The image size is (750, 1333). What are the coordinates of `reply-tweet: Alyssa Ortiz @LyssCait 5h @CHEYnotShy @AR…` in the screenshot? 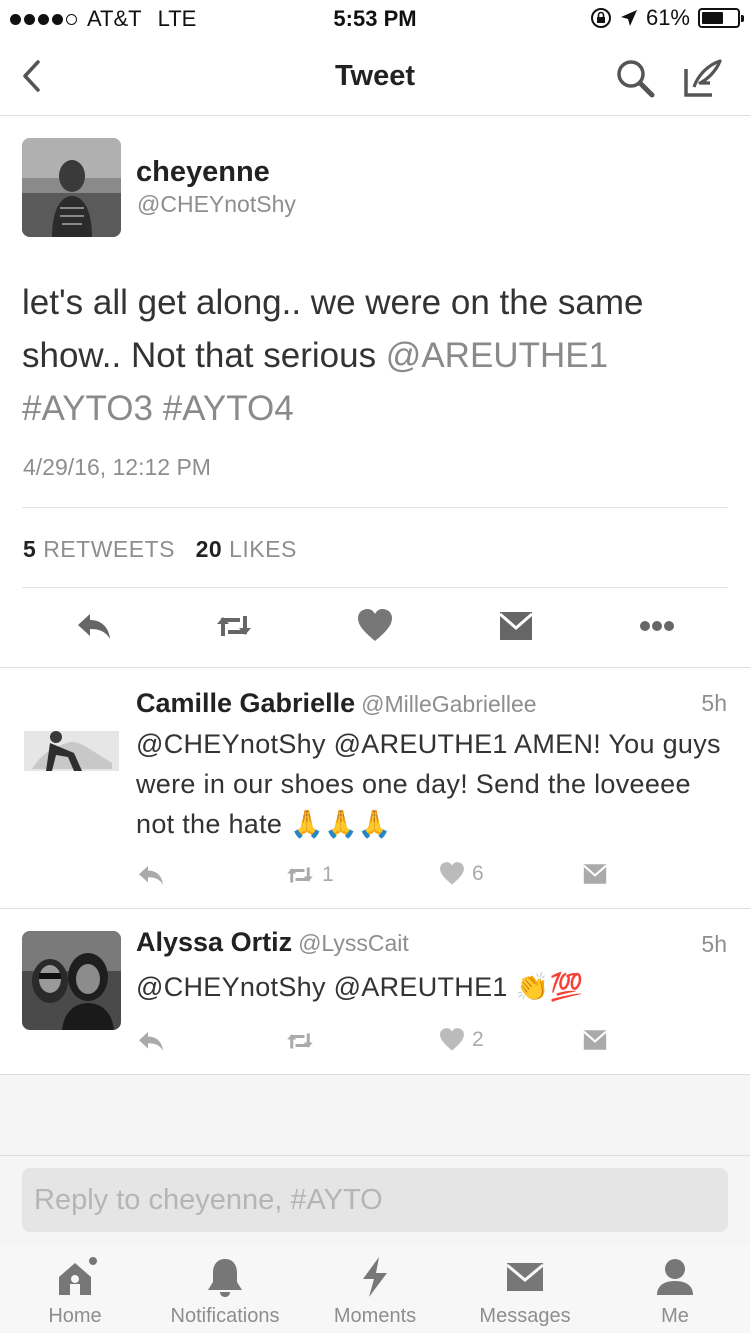 It's located at (375, 992).